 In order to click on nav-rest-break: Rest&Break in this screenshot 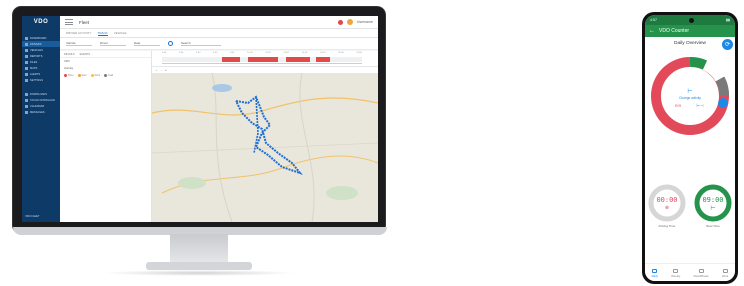, I will do `click(701, 273)`.